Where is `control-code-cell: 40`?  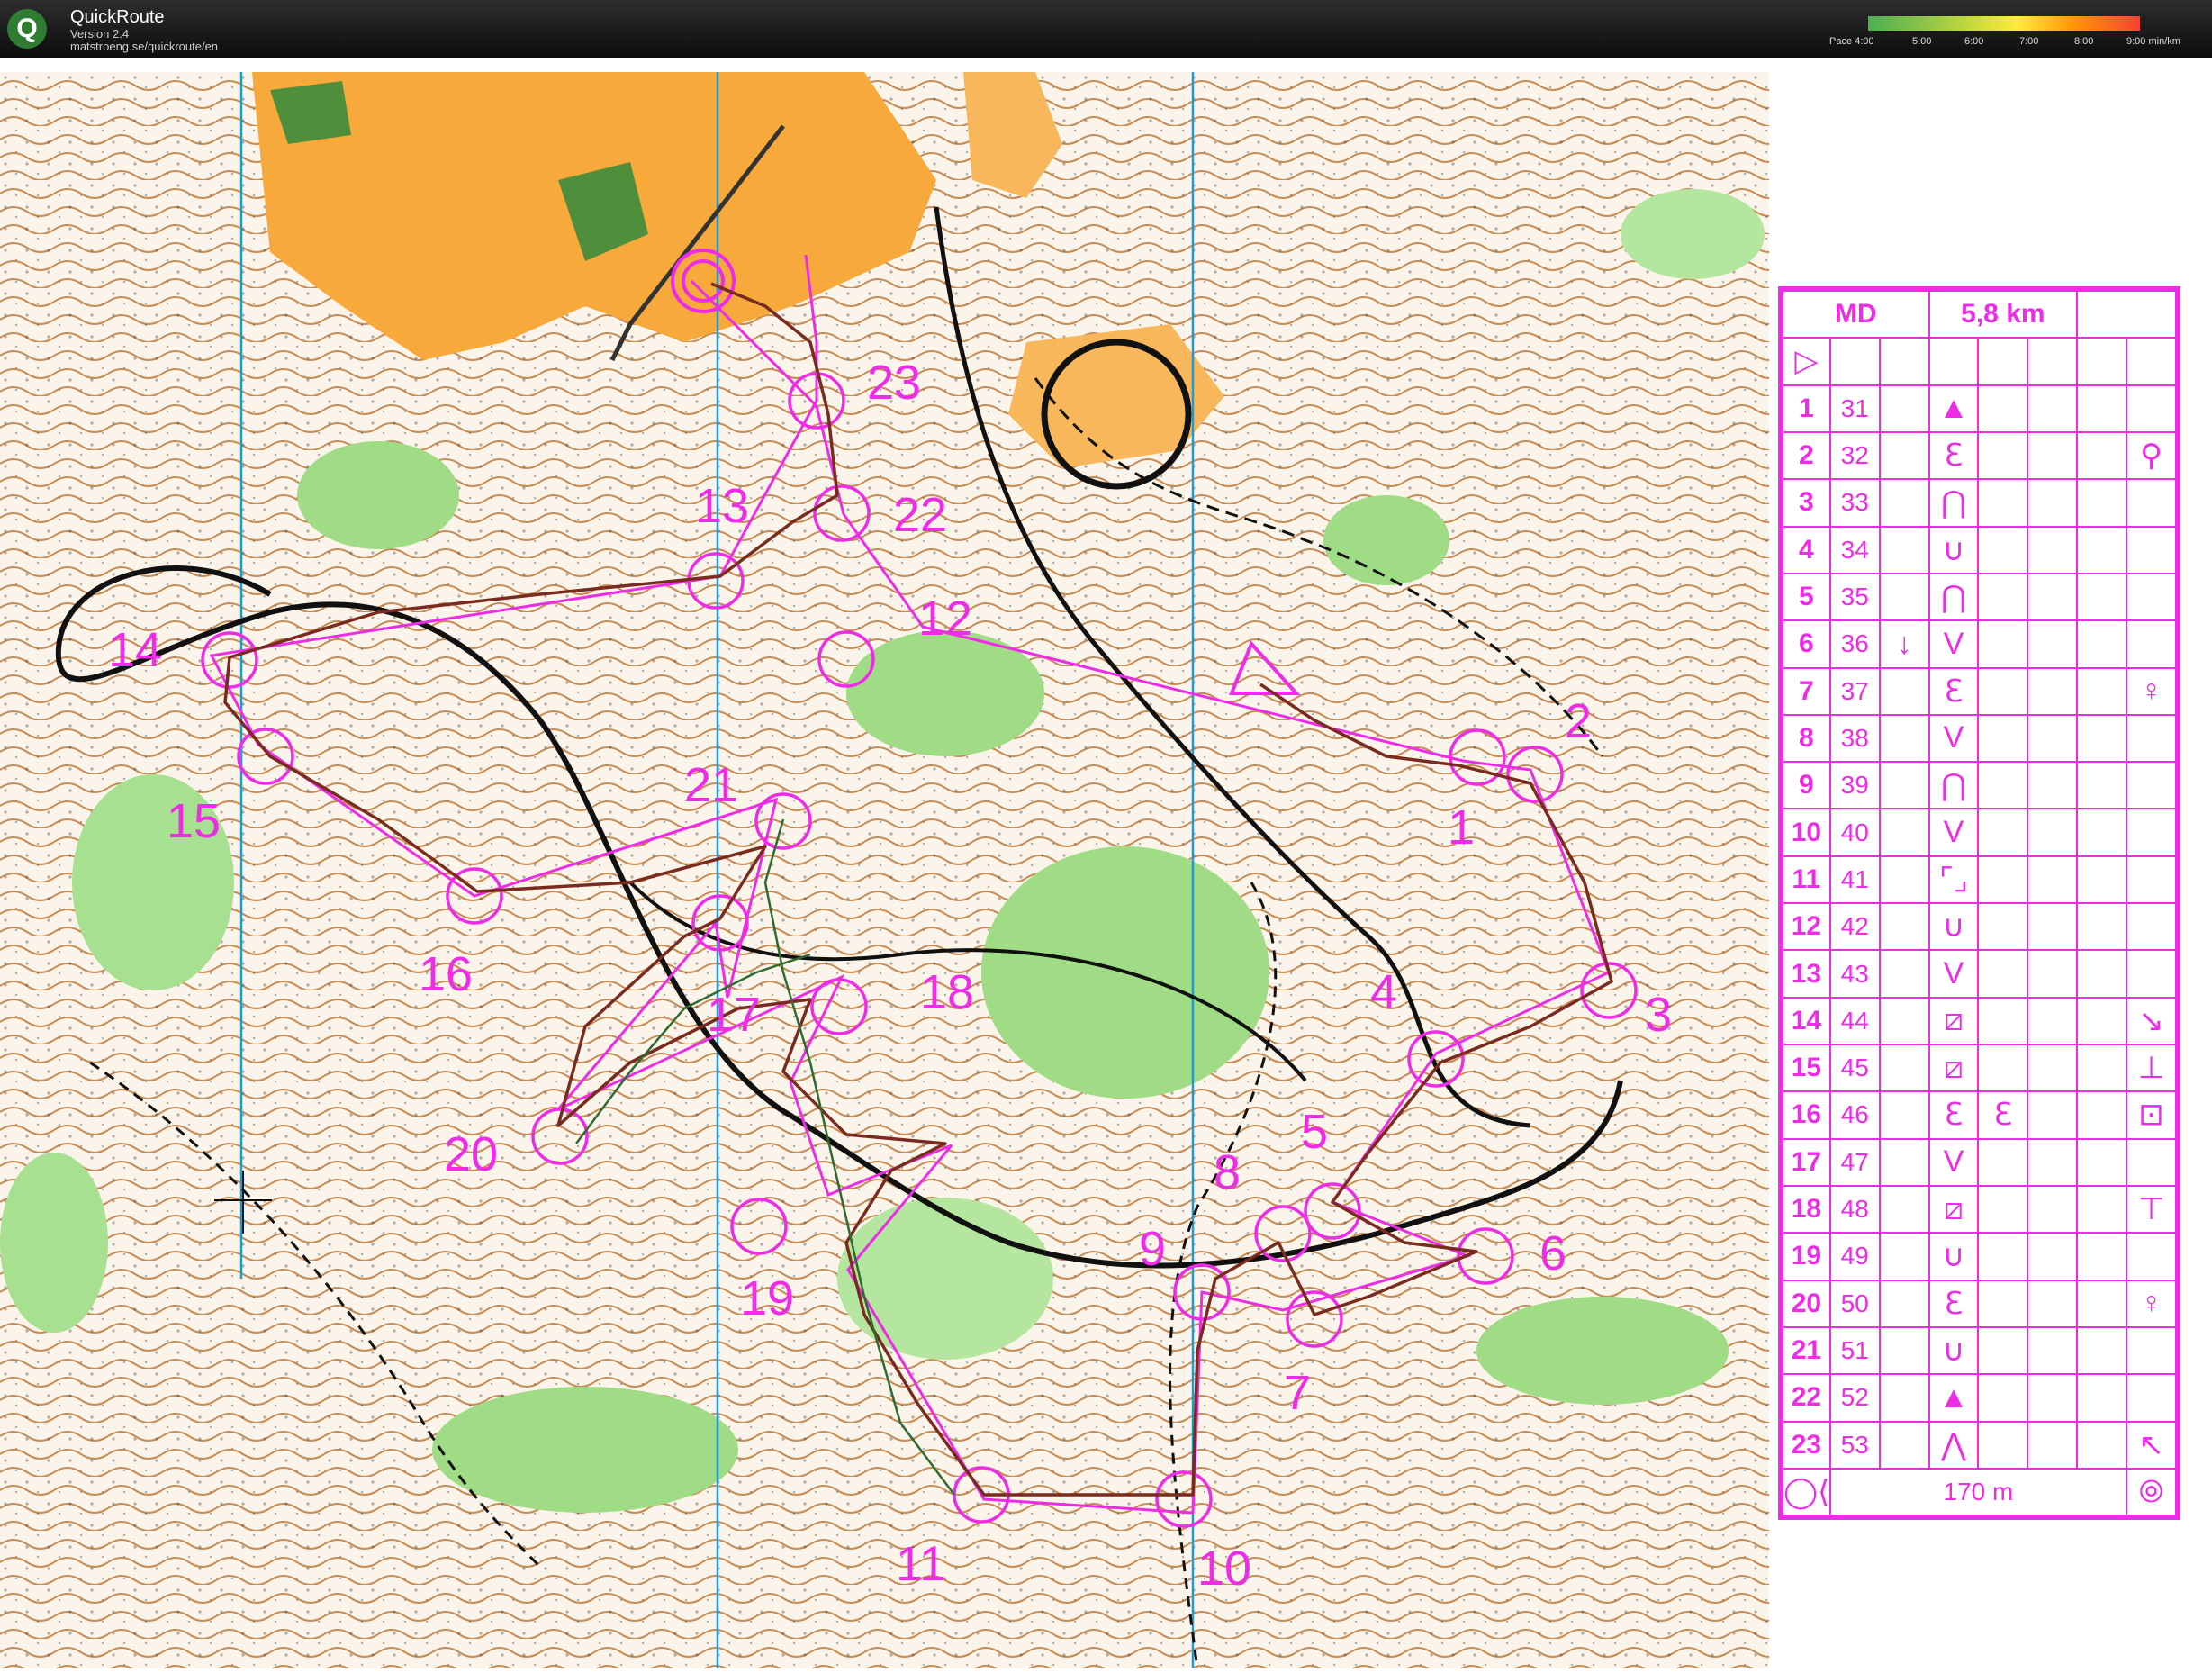
control-code-cell: 40 is located at coordinates (1854, 833).